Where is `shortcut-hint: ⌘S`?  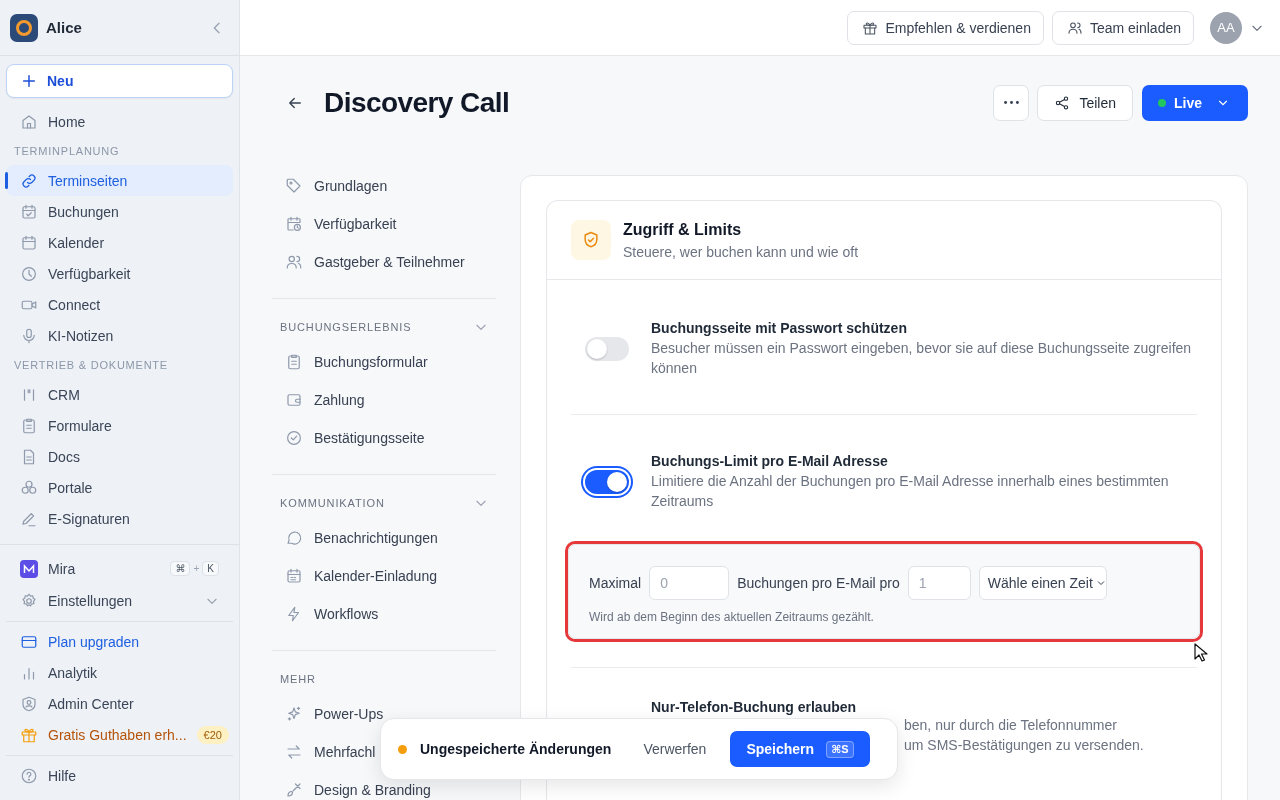
shortcut-hint: ⌘S is located at coordinates (840, 749).